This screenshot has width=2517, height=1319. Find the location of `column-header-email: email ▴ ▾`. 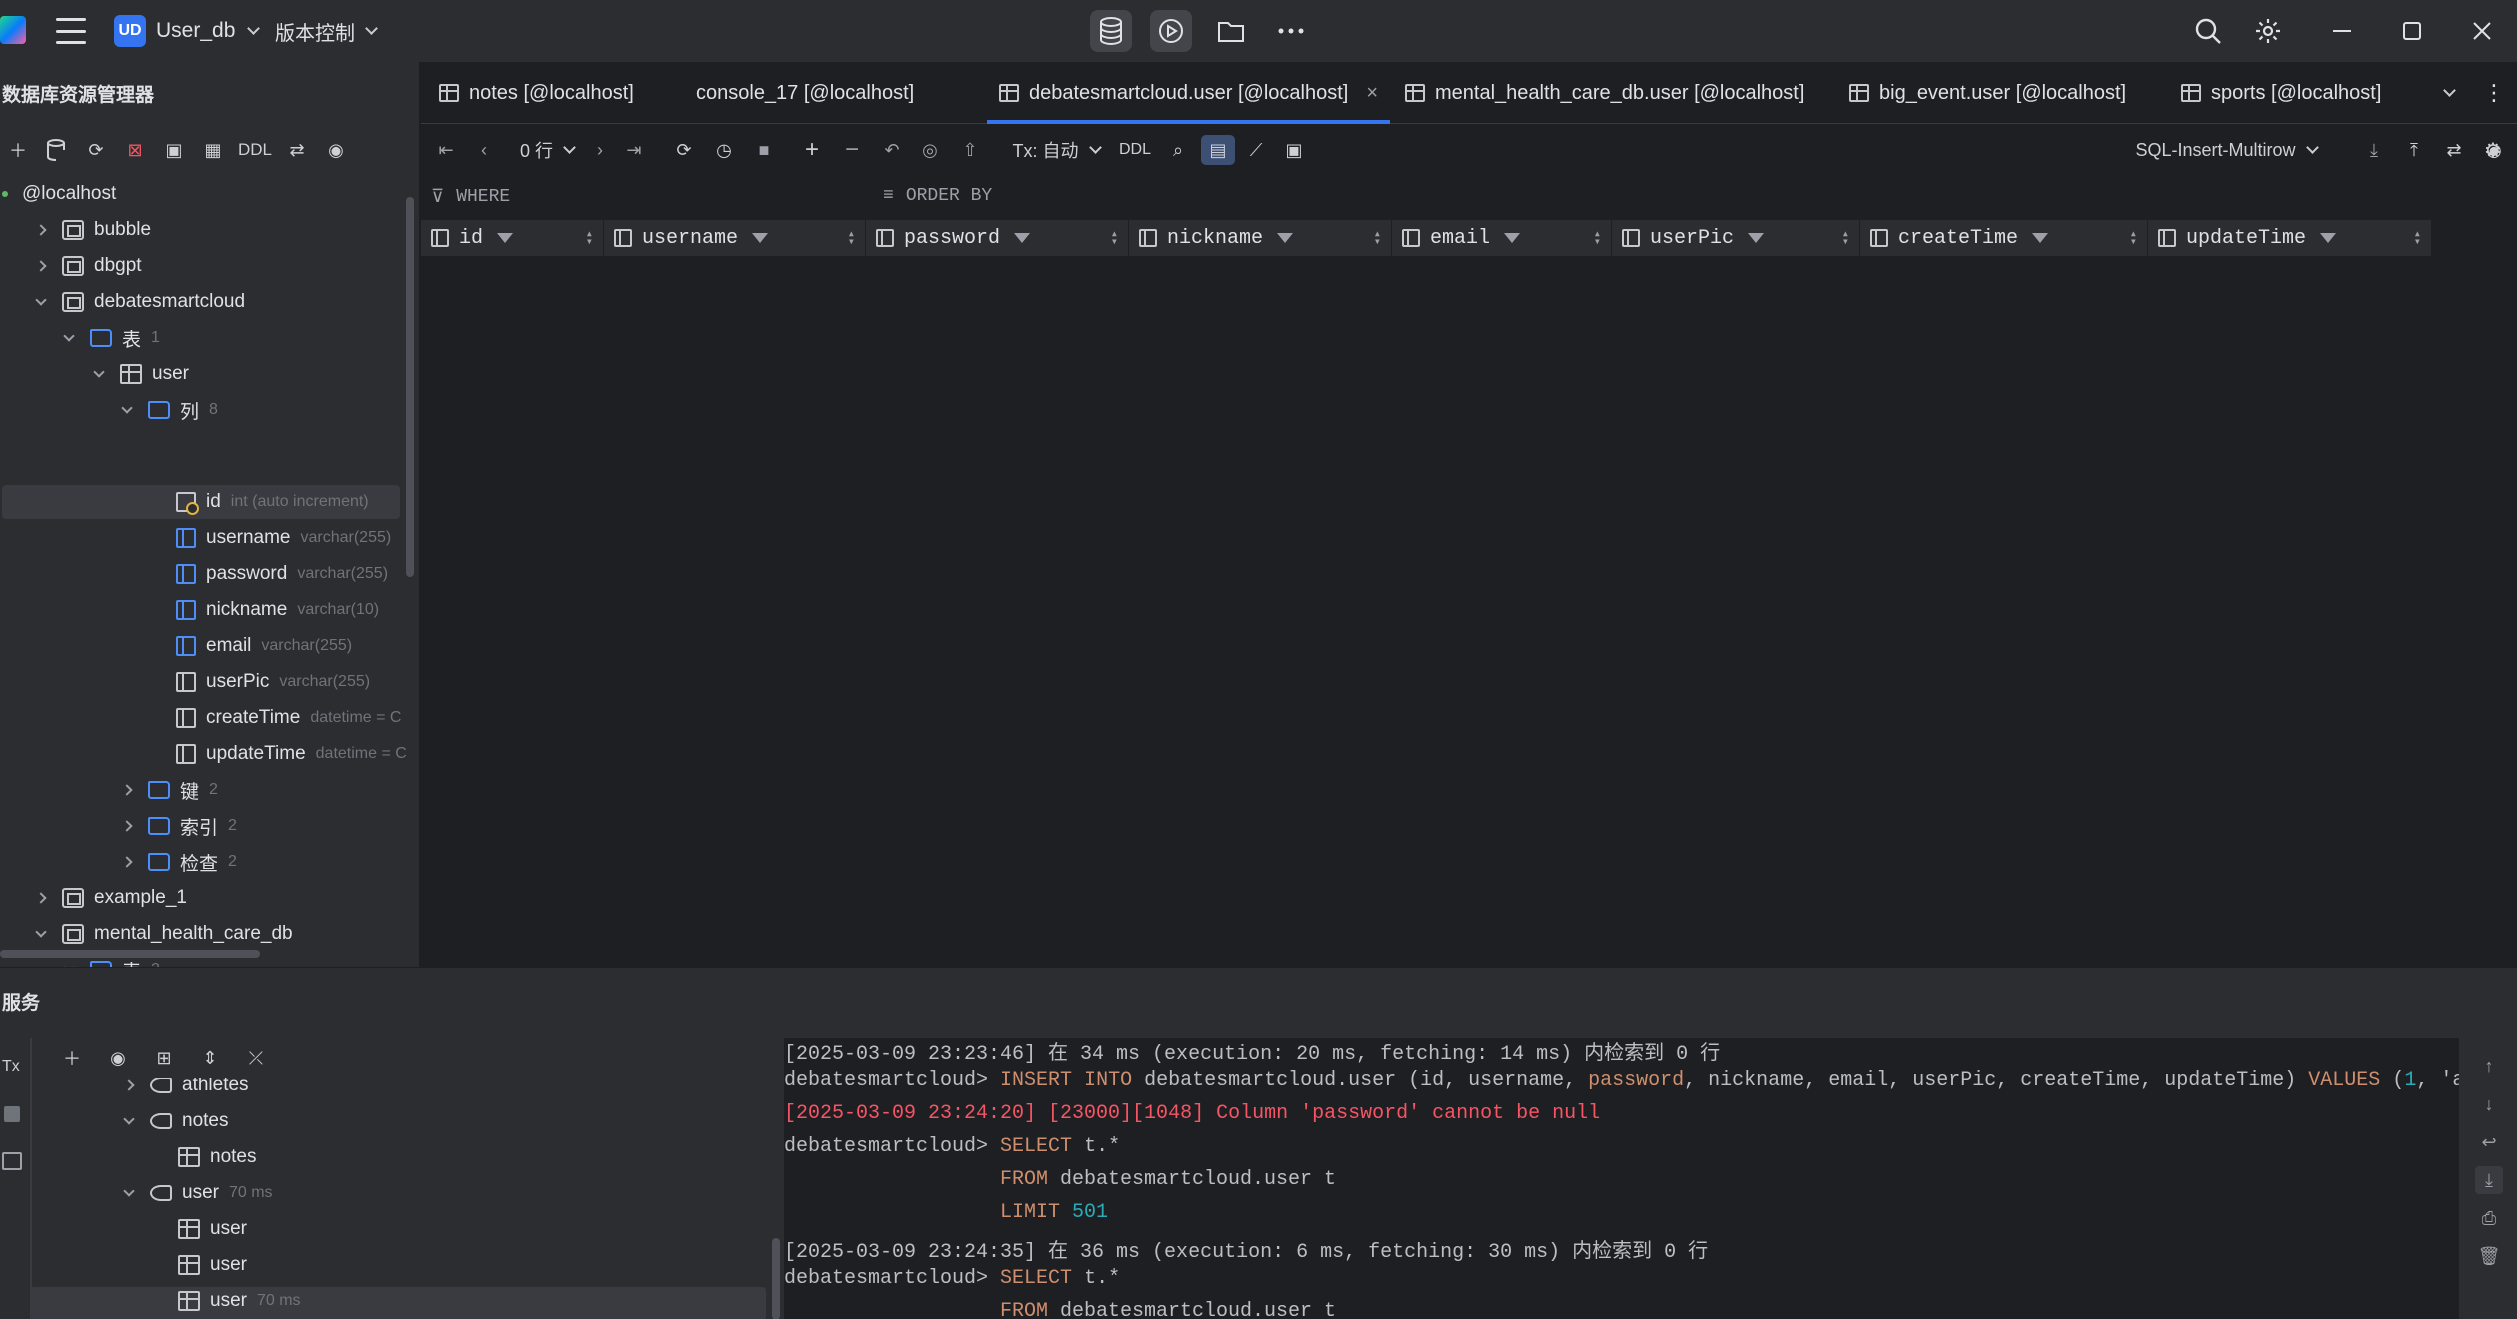

column-header-email: email ▴ ▾ is located at coordinates (1502, 238).